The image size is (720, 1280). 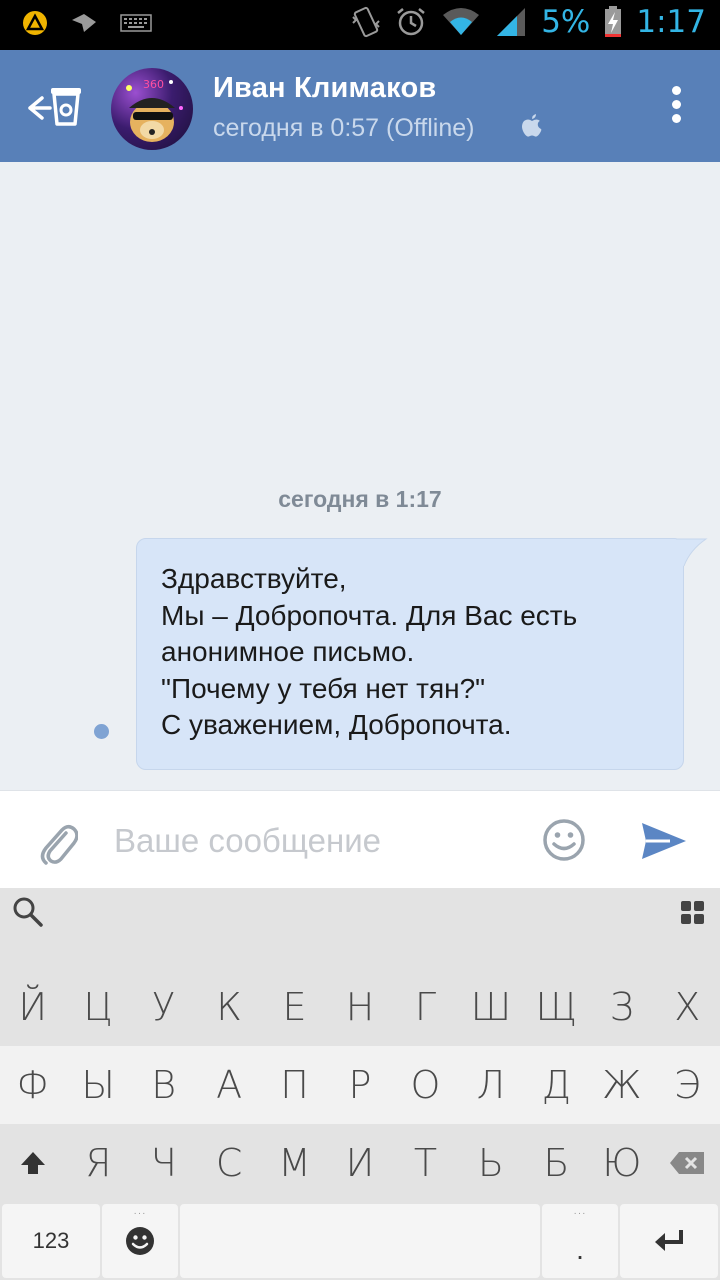 I want to click on wifi-icon, so click(x=461, y=21).